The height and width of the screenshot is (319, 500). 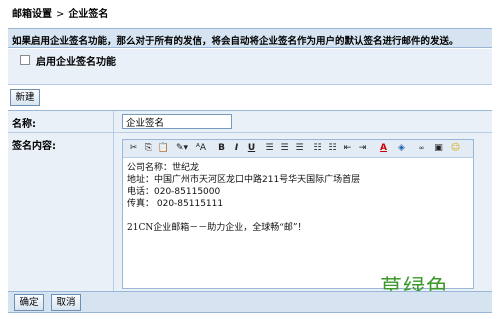 I want to click on signature-fax: 传真： 020-85115111, so click(x=175, y=204).